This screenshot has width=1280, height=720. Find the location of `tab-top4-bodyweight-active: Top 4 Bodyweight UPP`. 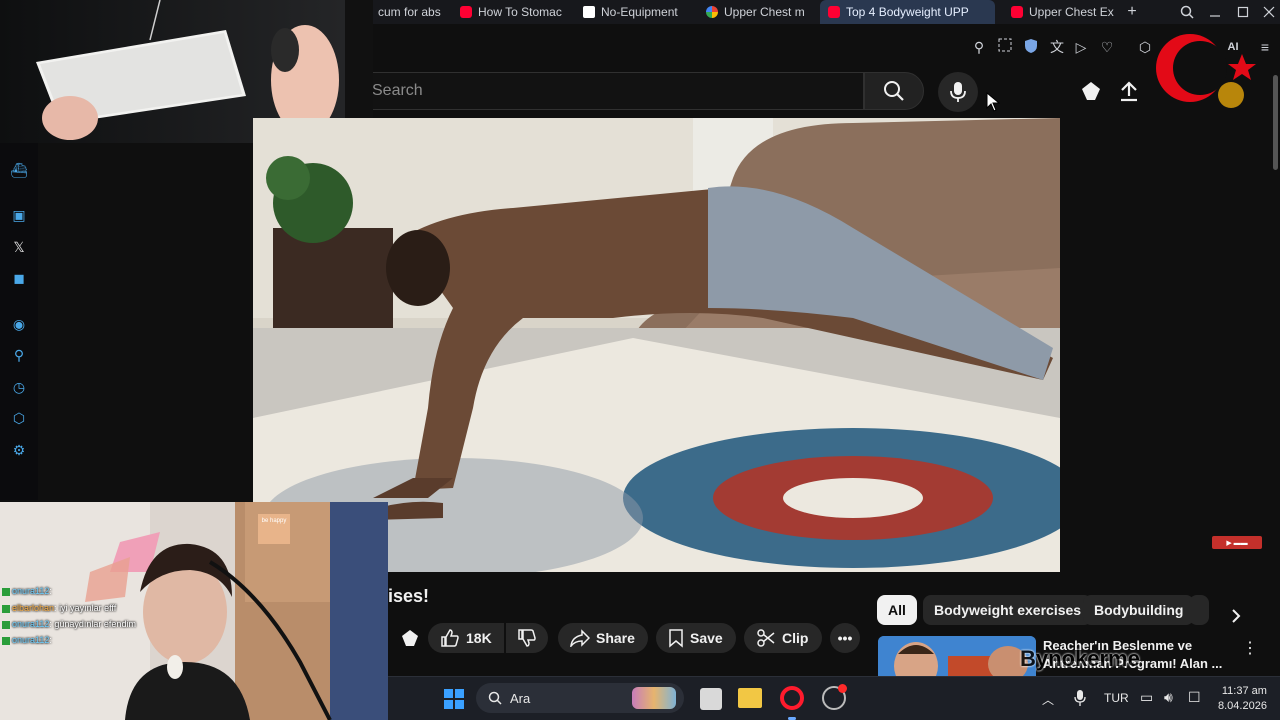

tab-top4-bodyweight-active: Top 4 Bodyweight UPP is located at coordinates (907, 12).